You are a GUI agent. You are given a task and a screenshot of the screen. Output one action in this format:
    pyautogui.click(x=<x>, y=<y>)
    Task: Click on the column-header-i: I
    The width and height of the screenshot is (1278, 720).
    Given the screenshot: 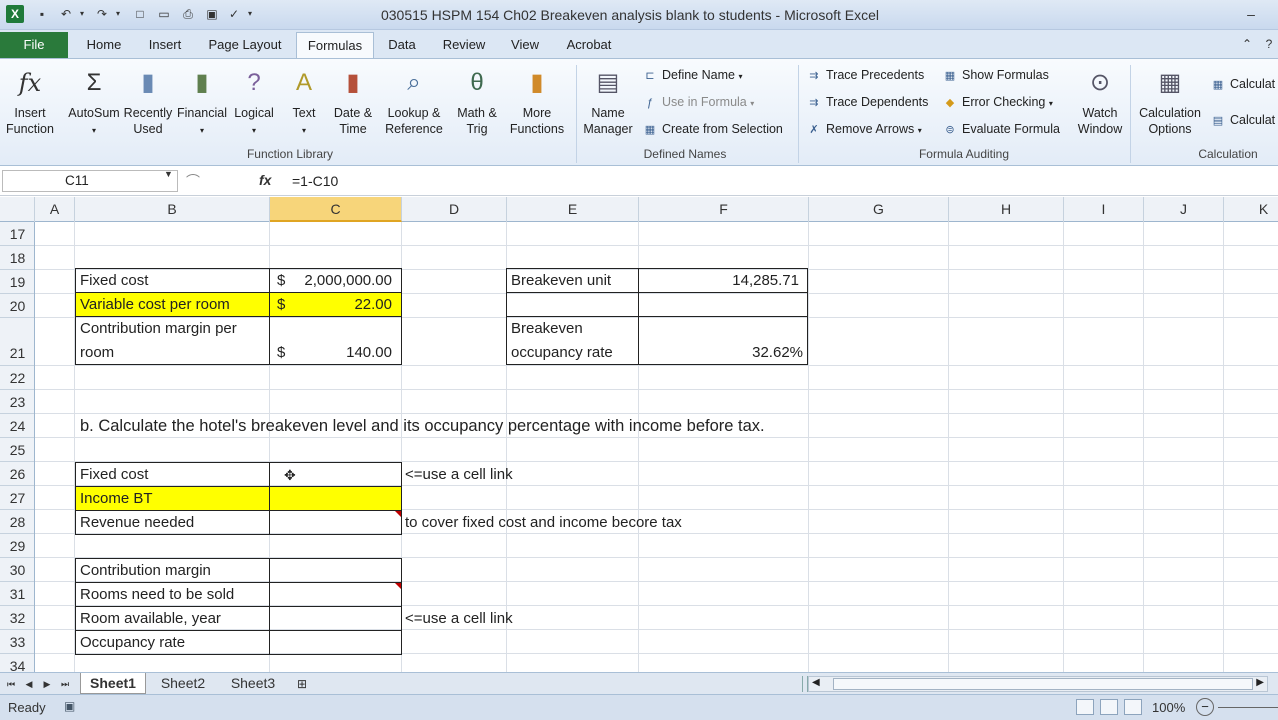 What is the action you would take?
    pyautogui.click(x=1104, y=209)
    